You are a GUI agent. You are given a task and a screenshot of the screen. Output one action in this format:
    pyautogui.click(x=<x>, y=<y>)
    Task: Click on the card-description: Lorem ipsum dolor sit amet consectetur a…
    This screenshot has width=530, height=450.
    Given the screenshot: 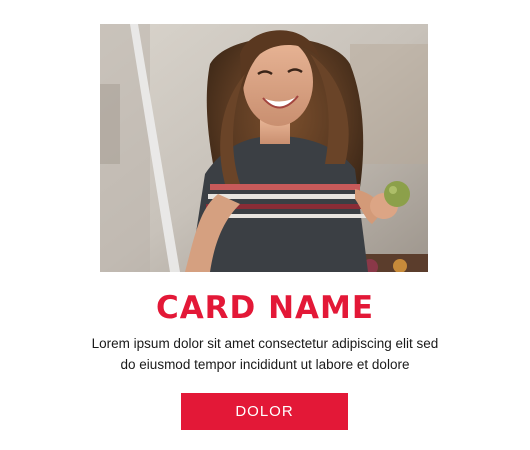 What is the action you would take?
    pyautogui.click(x=265, y=354)
    